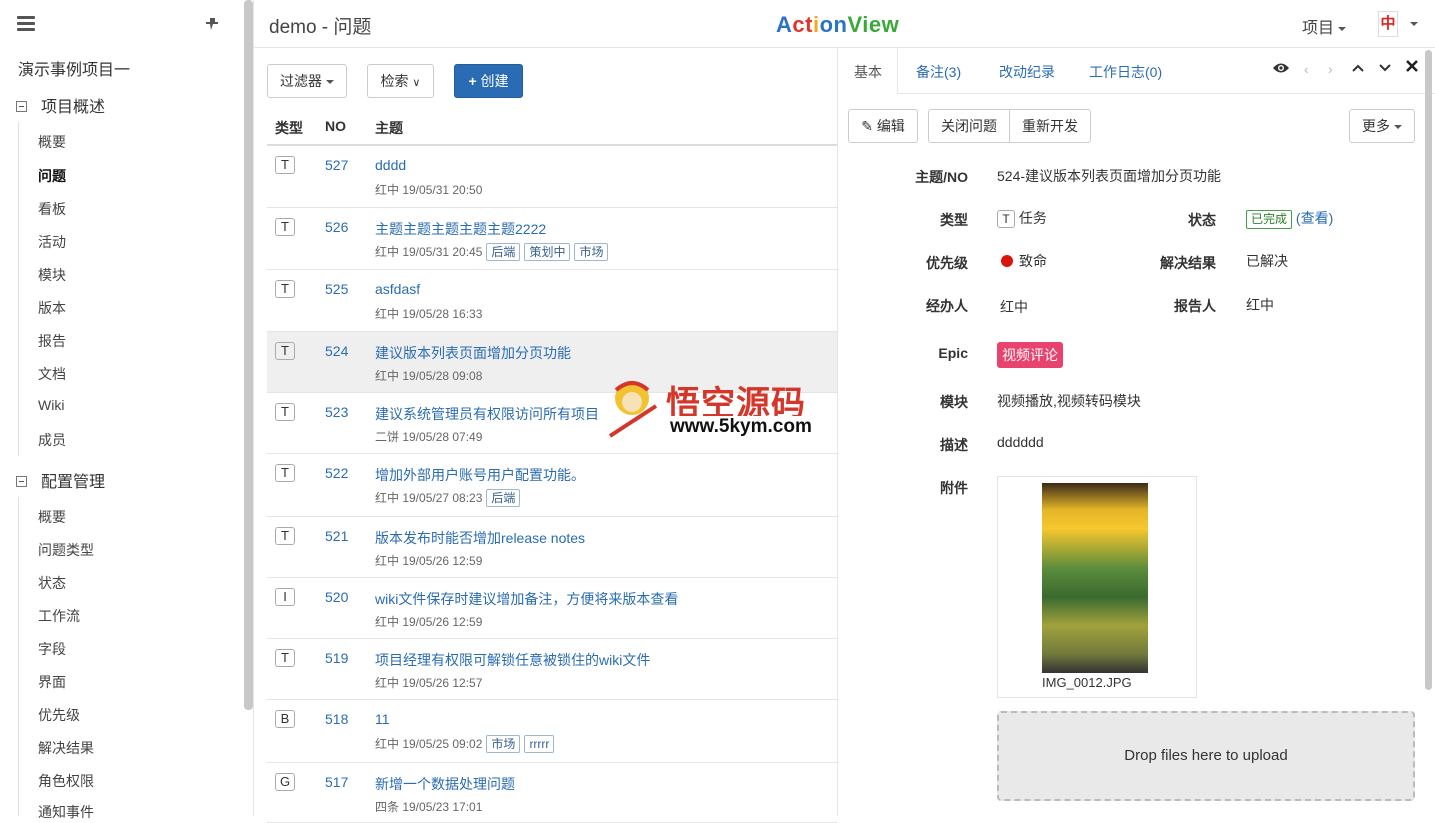 Image resolution: width=1435 pixels, height=823 pixels. Describe the element at coordinates (552, 731) in the screenshot. I see `table-row: B 518 11 红中 19/05/25 09:02 市场 rrrrr` at that location.